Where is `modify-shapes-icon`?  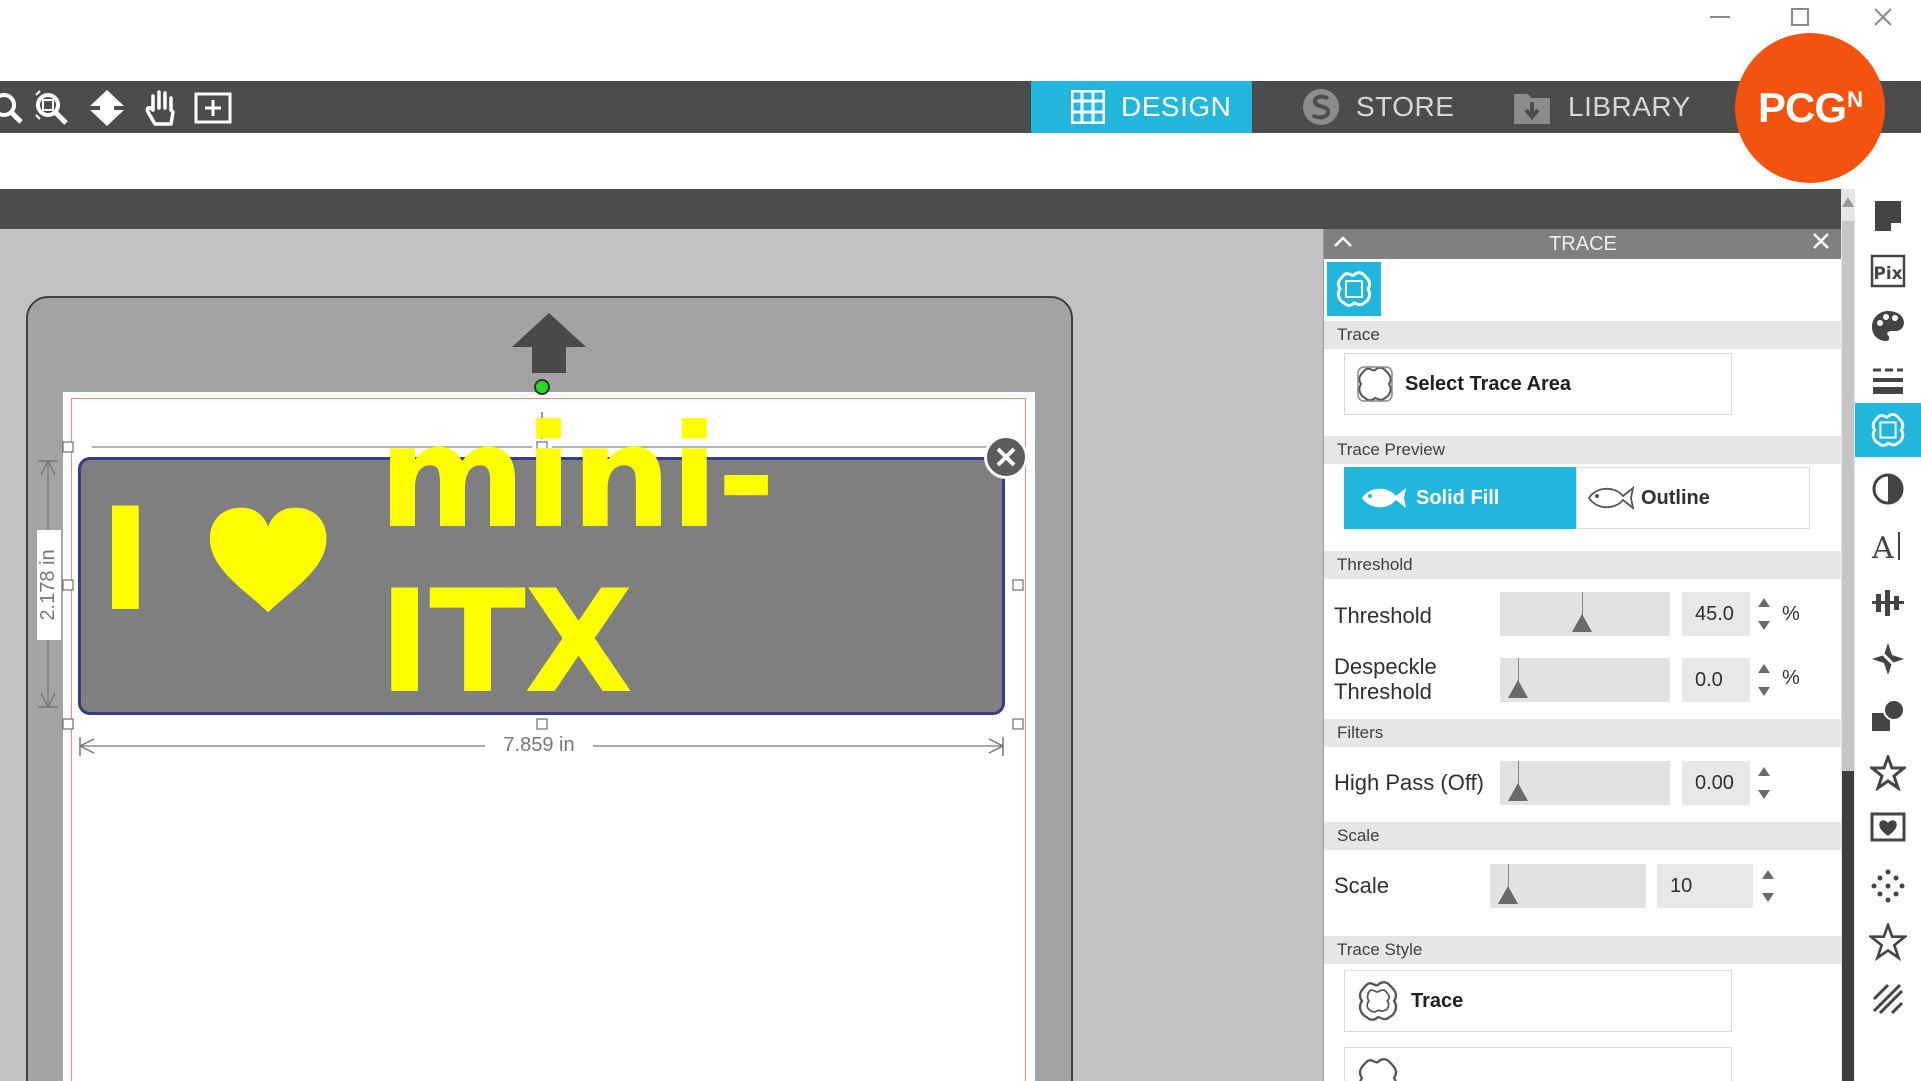 modify-shapes-icon is located at coordinates (1888, 715).